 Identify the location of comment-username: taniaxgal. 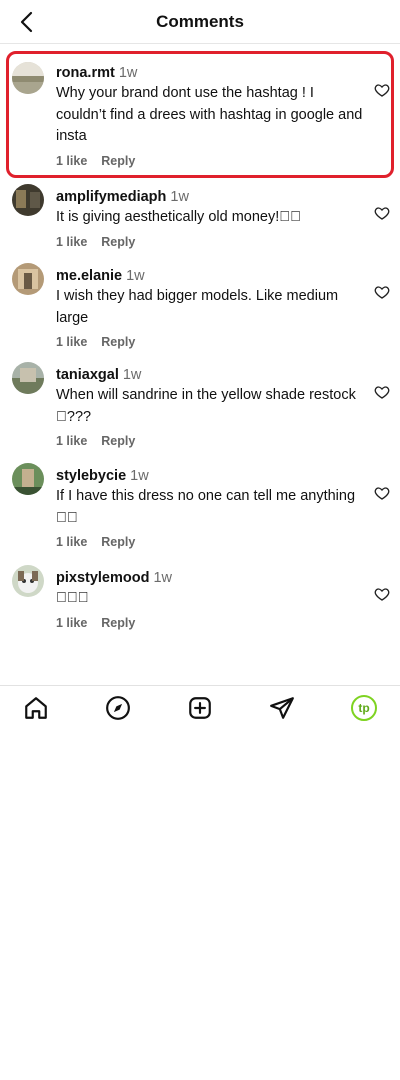
(87, 375).